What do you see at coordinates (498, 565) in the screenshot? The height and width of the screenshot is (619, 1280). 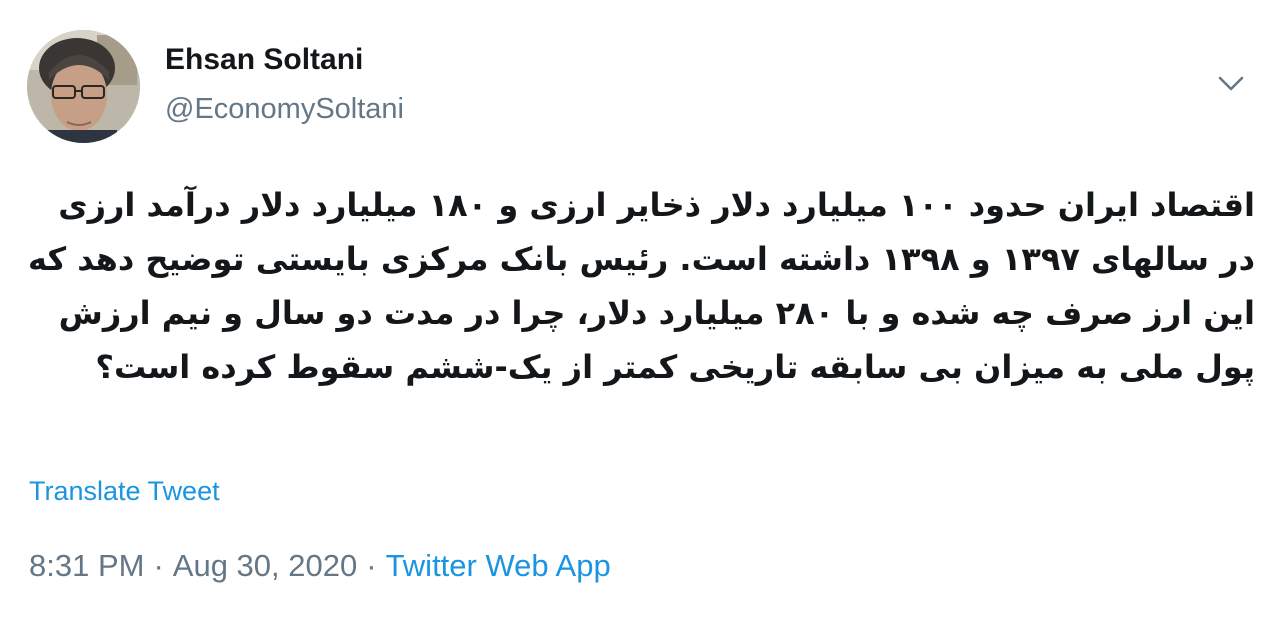 I see `tweet-source-link: Twitter Web App` at bounding box center [498, 565].